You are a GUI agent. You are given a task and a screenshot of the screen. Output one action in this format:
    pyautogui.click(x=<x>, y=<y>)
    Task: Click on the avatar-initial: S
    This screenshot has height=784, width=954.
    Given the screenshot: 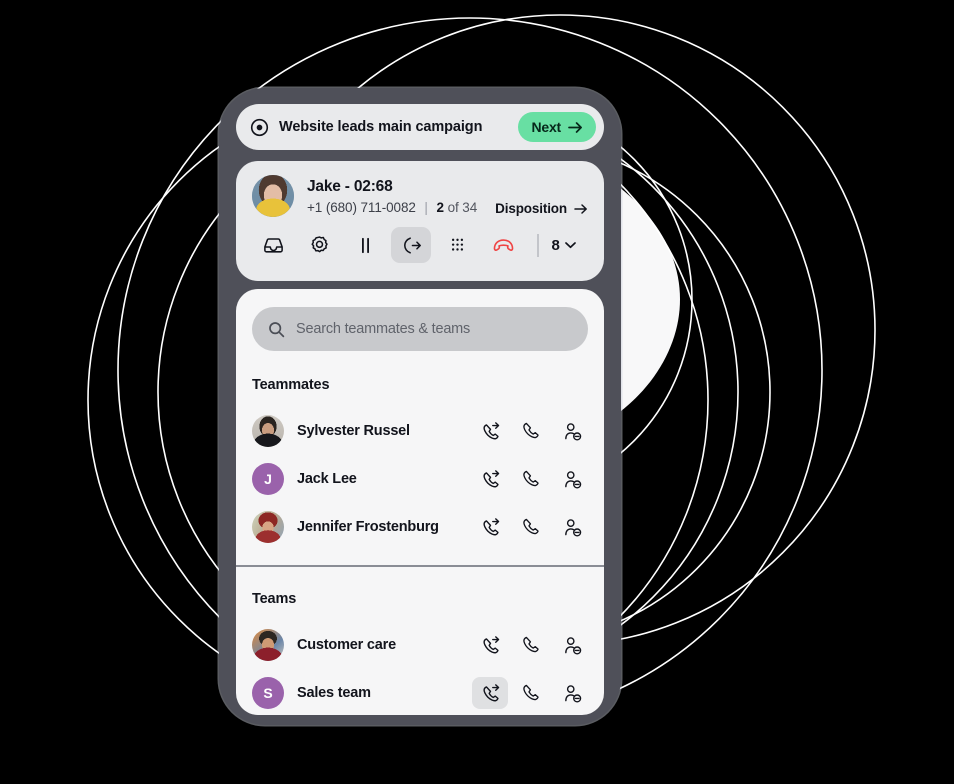 What is the action you would take?
    pyautogui.click(x=268, y=693)
    